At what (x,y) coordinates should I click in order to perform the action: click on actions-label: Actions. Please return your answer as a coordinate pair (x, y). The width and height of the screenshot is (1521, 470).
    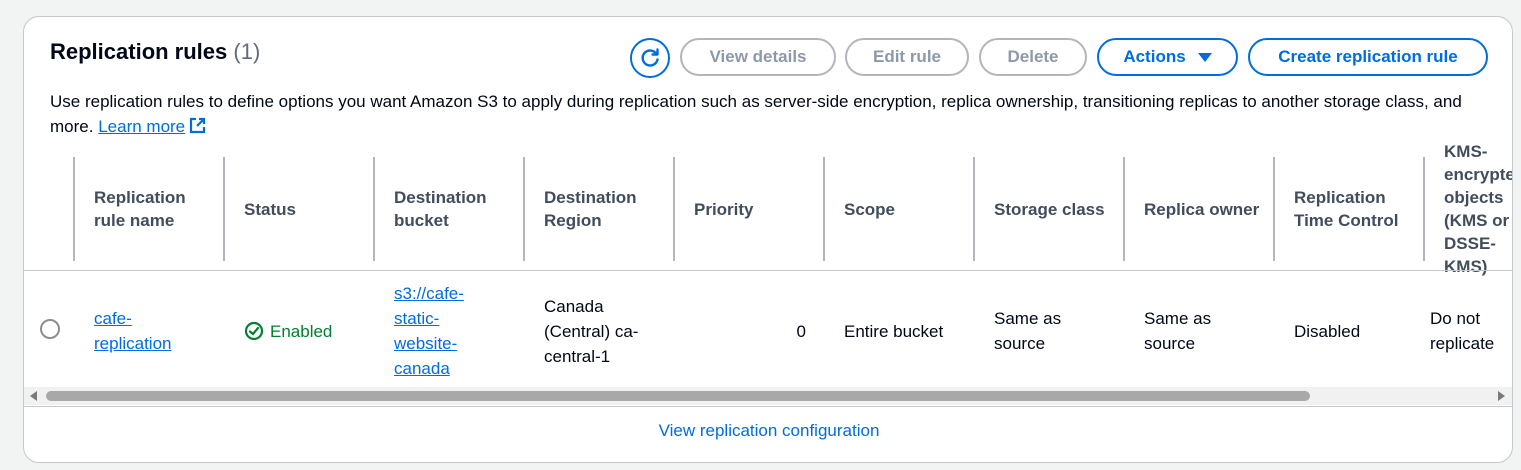
    Looking at the image, I should click on (1154, 56).